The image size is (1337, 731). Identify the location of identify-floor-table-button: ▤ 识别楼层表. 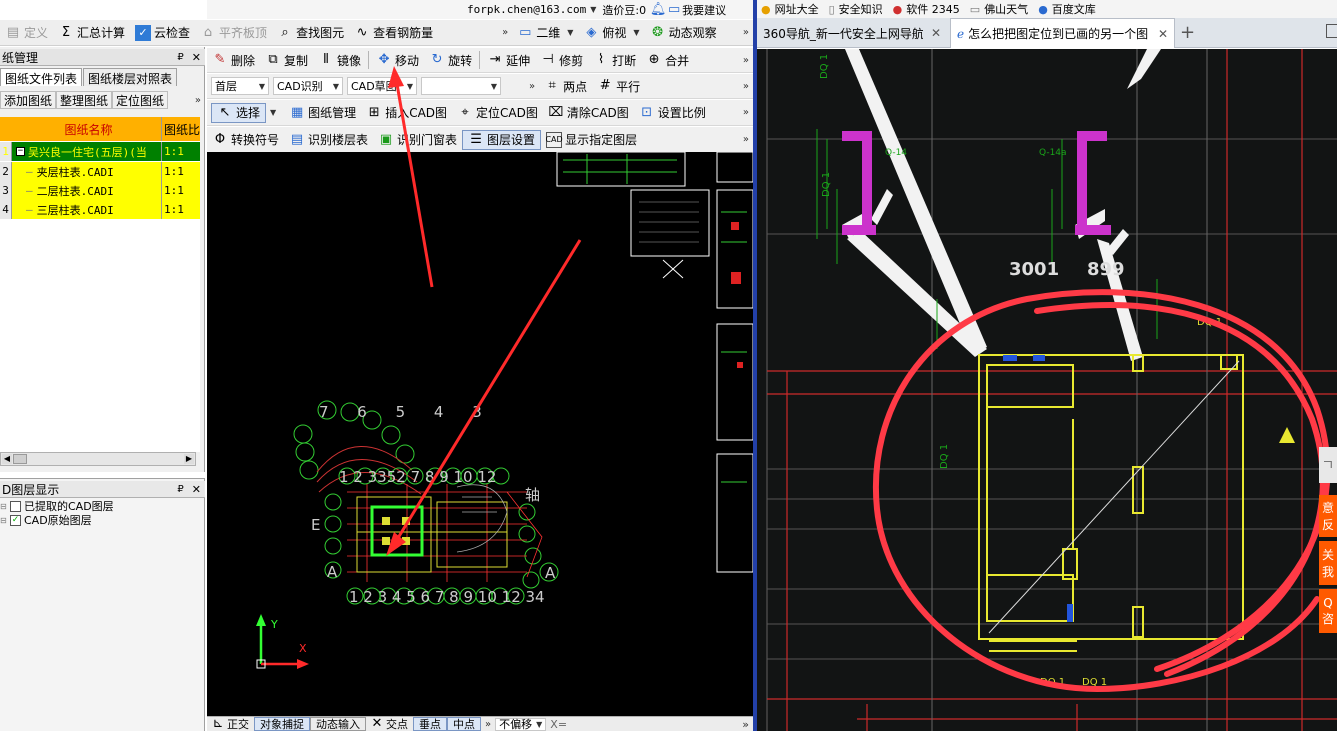
(328, 140).